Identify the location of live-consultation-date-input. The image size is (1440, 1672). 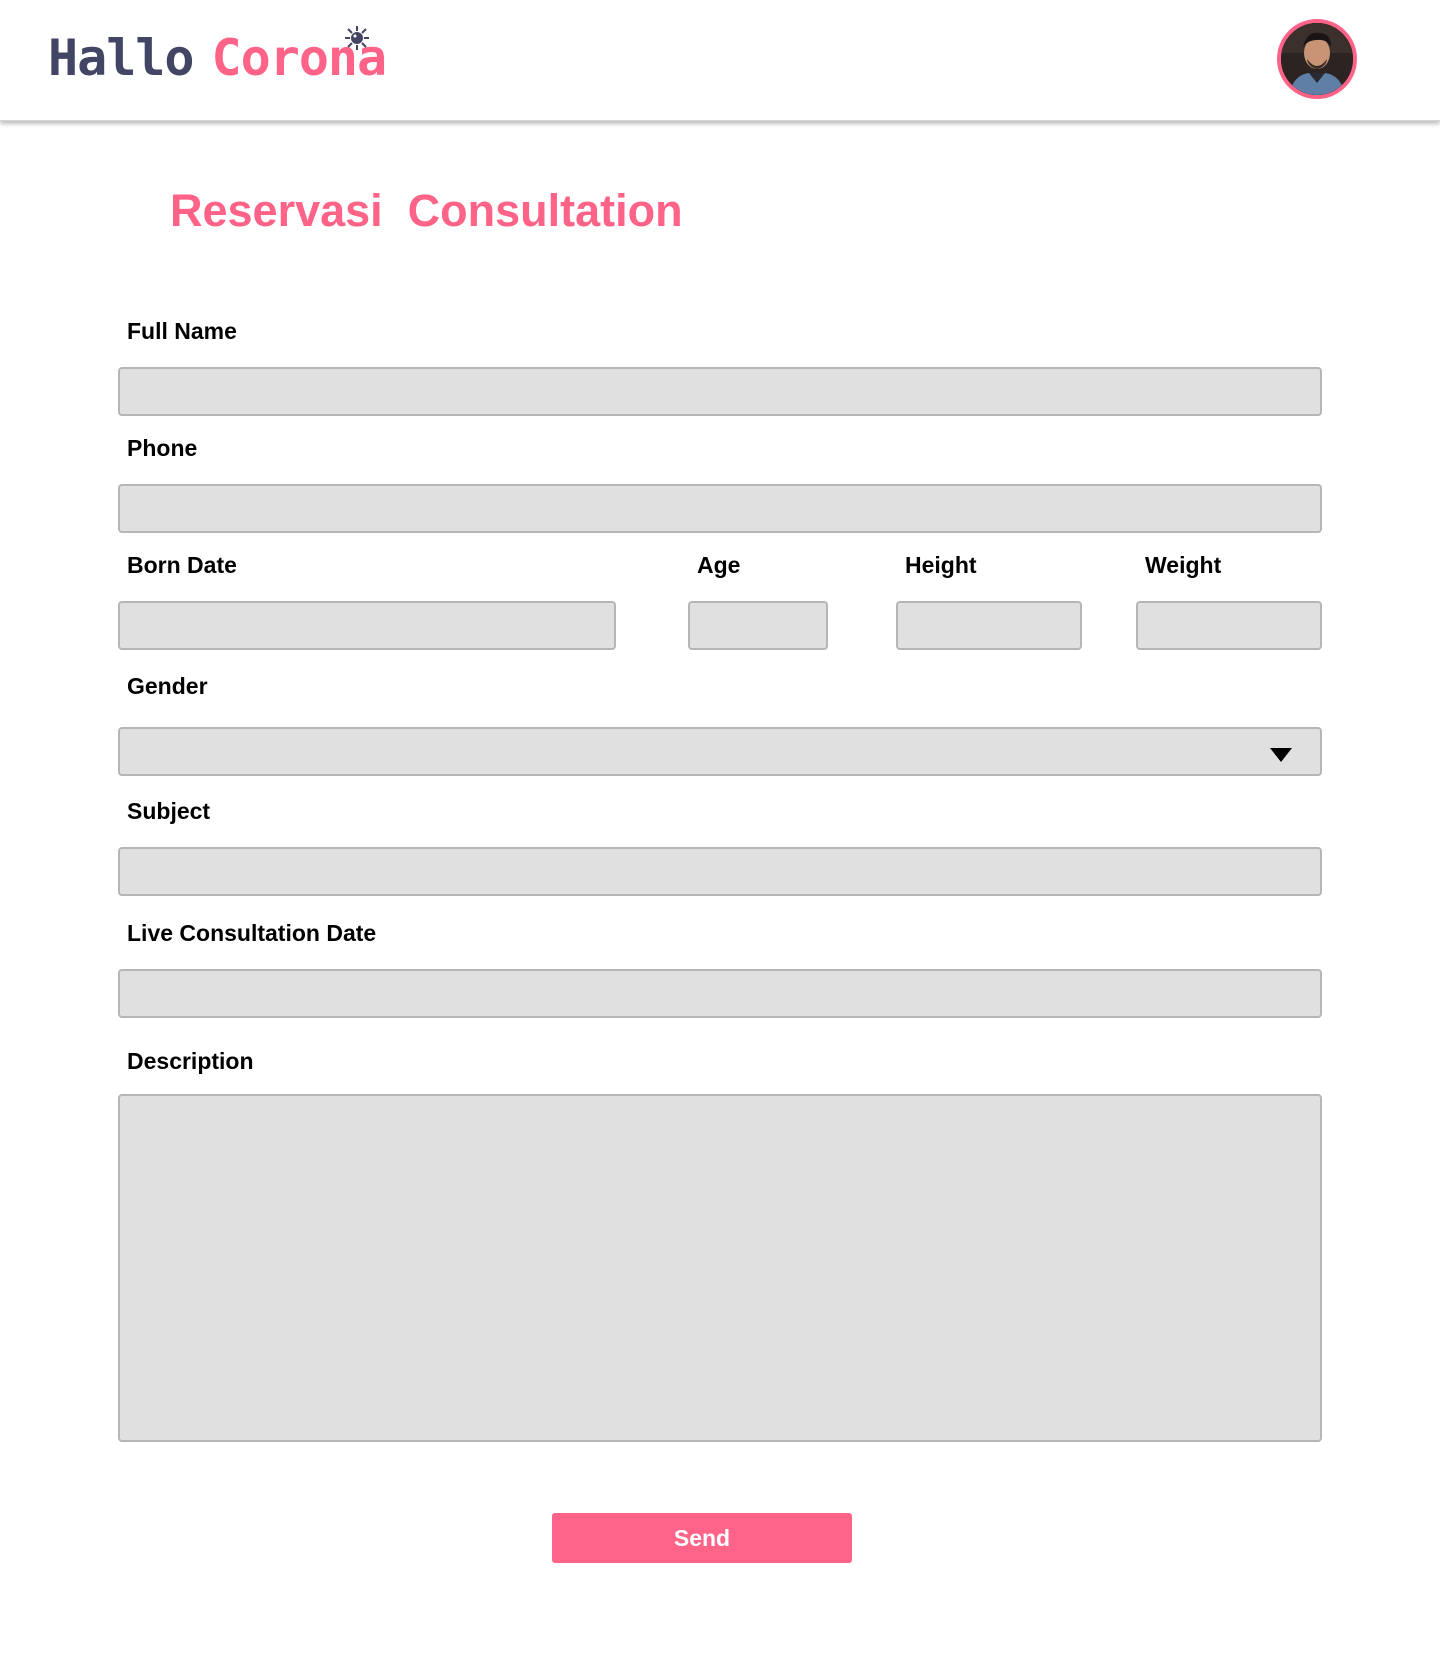
(720, 993).